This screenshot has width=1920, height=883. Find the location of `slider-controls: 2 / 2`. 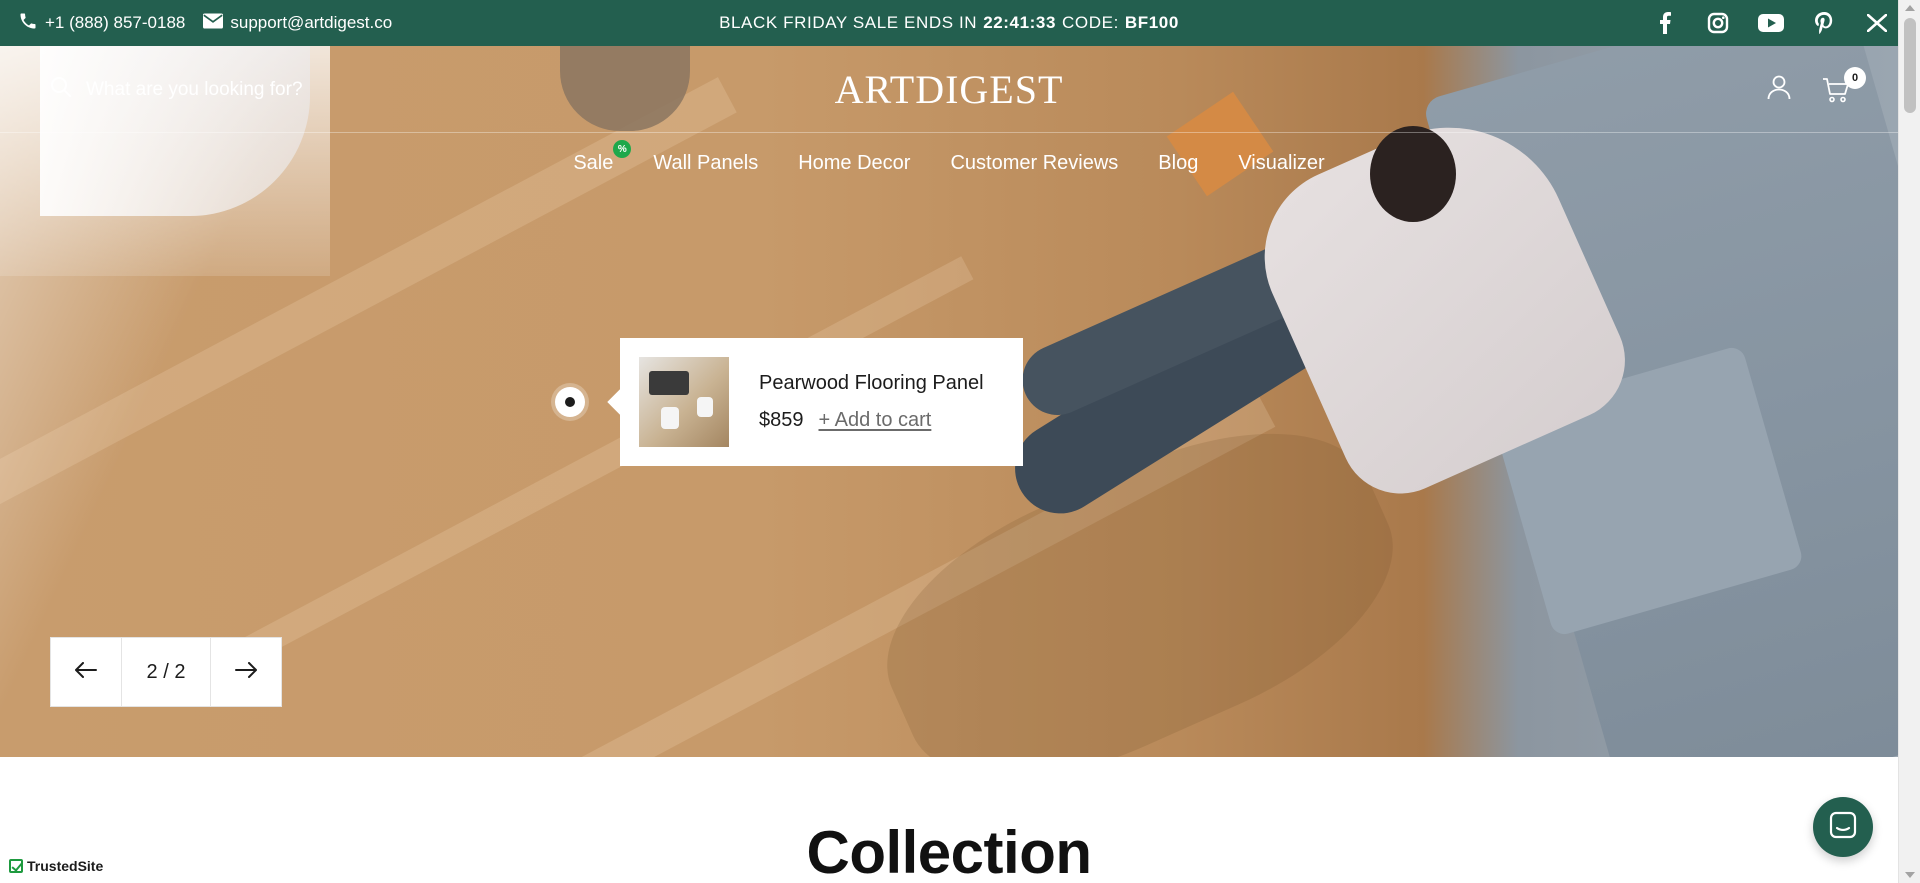

slider-controls: 2 / 2 is located at coordinates (166, 672).